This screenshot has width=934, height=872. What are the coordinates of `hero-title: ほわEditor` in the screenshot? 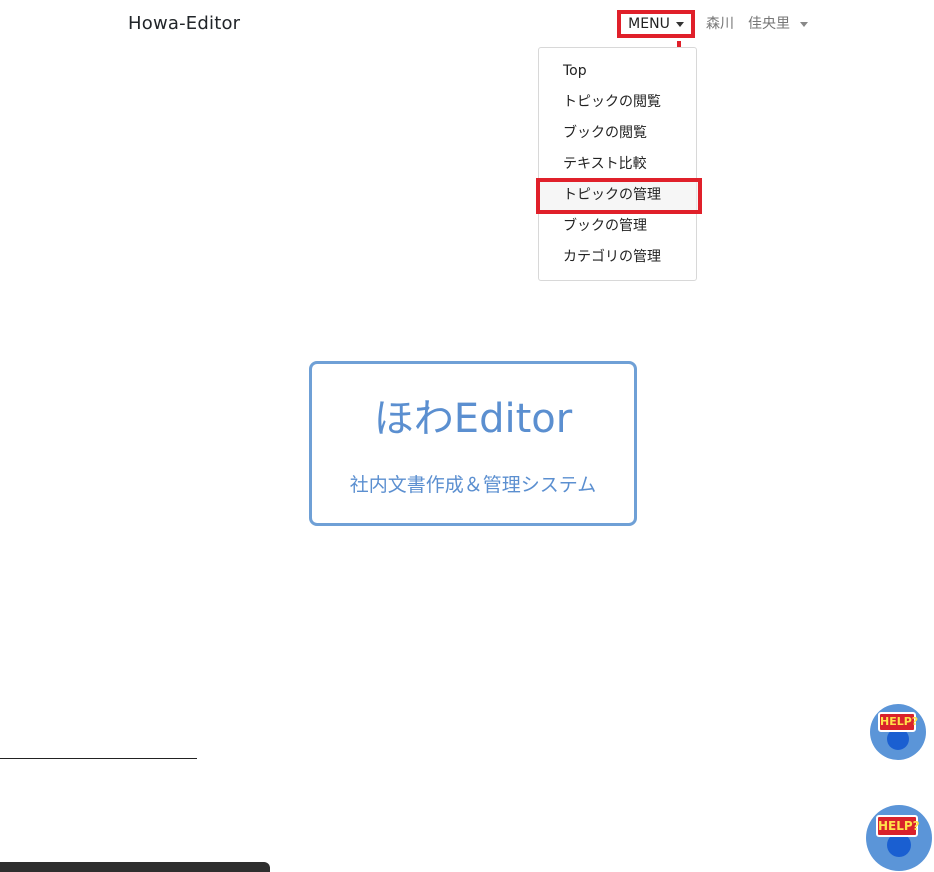 It's located at (473, 419).